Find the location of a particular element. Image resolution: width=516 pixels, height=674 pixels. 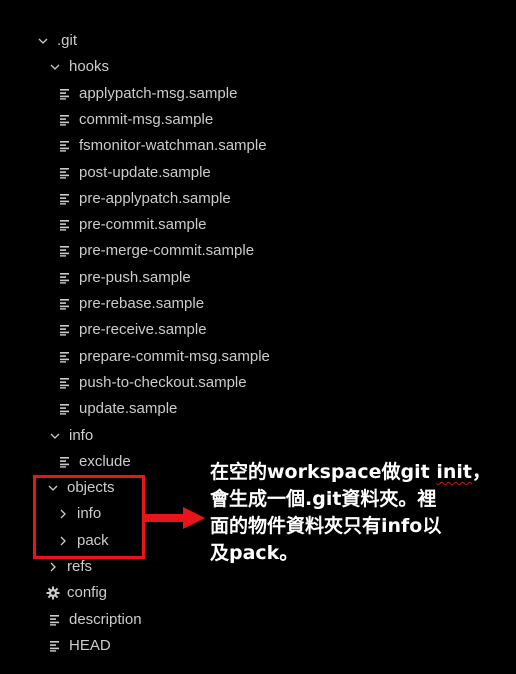

tree-item-label: fsmonitor-watchman.sample is located at coordinates (173, 146).